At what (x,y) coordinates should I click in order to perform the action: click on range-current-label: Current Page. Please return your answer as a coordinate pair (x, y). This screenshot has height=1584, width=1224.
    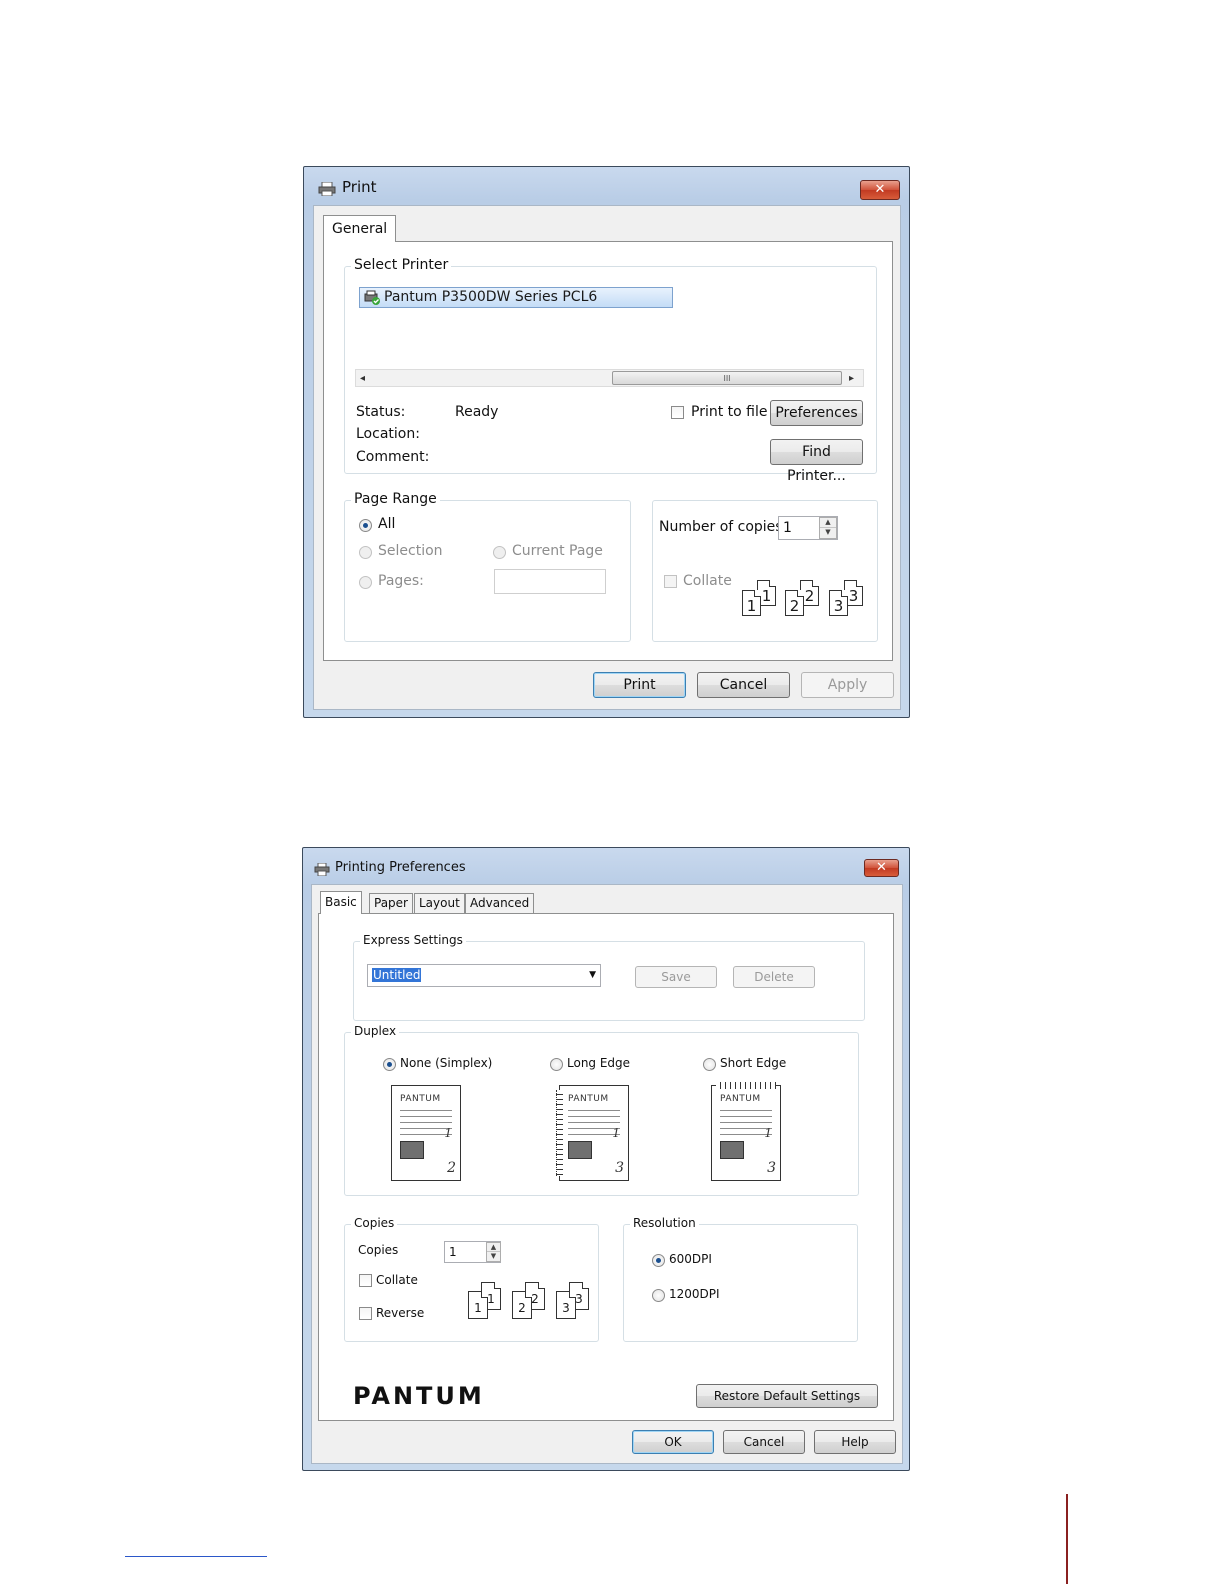
    Looking at the image, I should click on (557, 551).